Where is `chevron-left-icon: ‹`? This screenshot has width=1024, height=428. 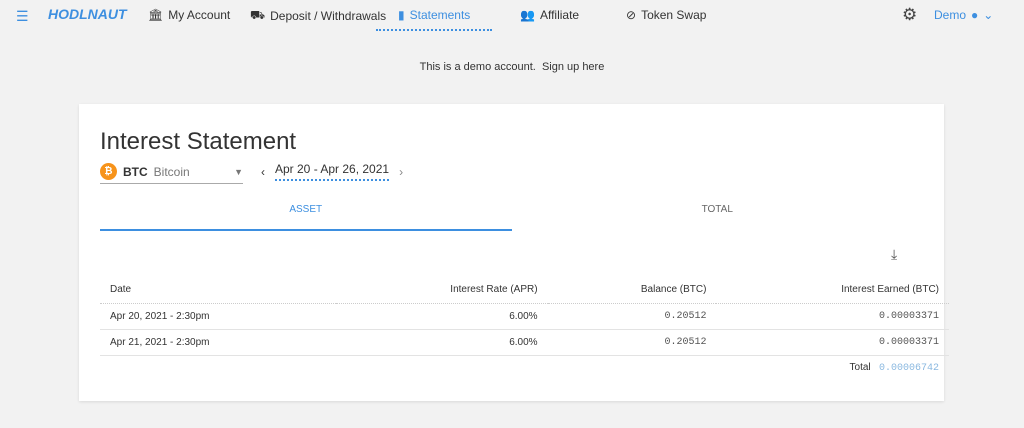
chevron-left-icon: ‹ is located at coordinates (263, 172).